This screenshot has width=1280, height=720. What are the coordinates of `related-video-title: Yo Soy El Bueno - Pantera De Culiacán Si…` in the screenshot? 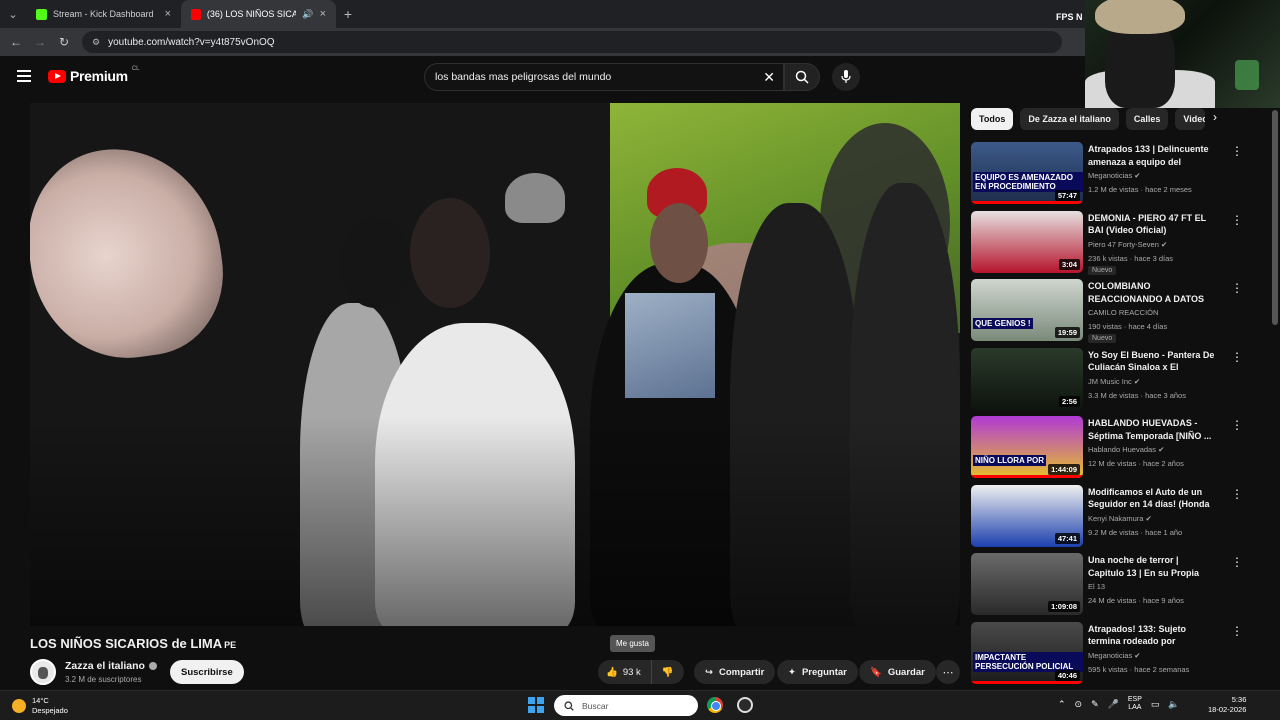 It's located at (1152, 362).